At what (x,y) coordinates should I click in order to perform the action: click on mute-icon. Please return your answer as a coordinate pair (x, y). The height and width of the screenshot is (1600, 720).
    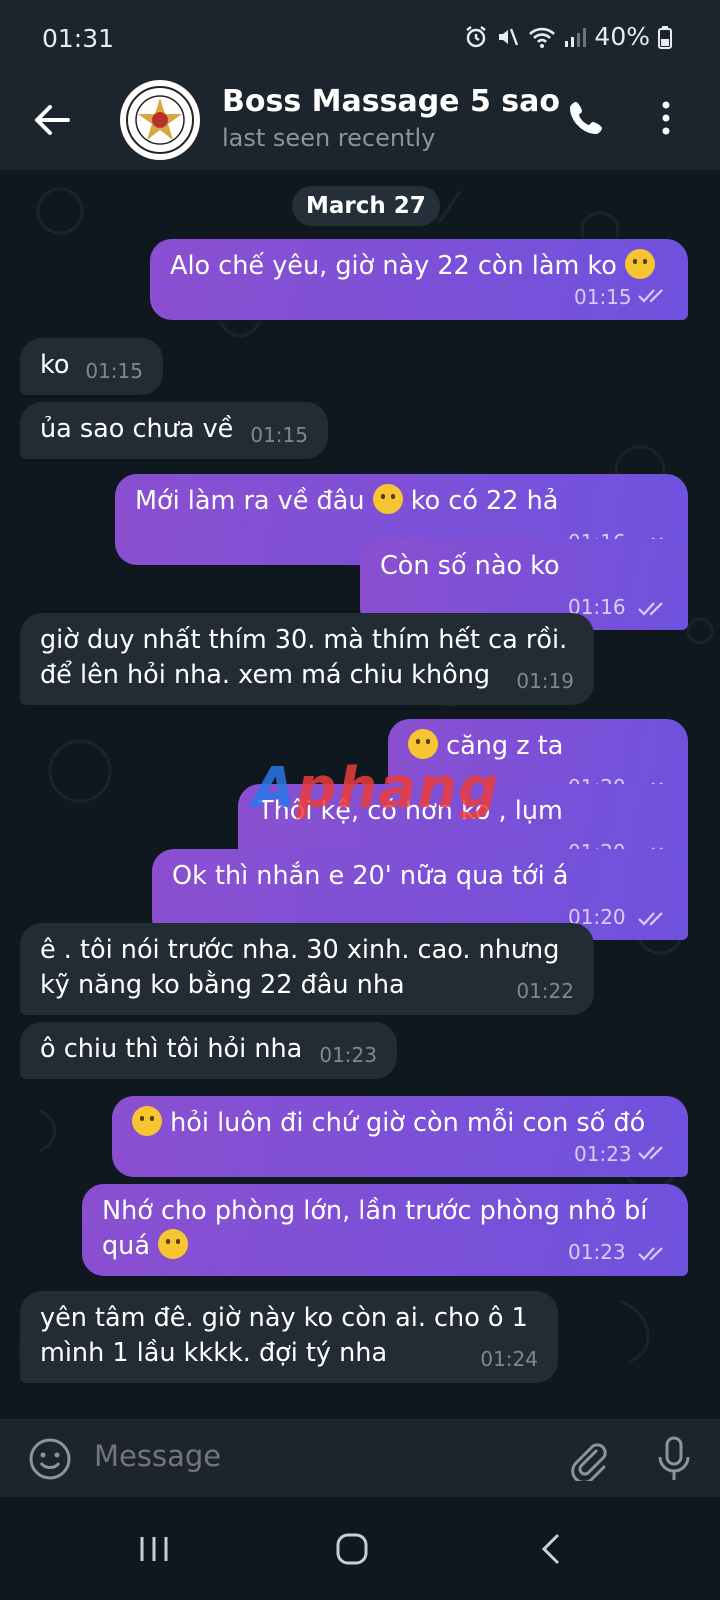
    Looking at the image, I should click on (509, 36).